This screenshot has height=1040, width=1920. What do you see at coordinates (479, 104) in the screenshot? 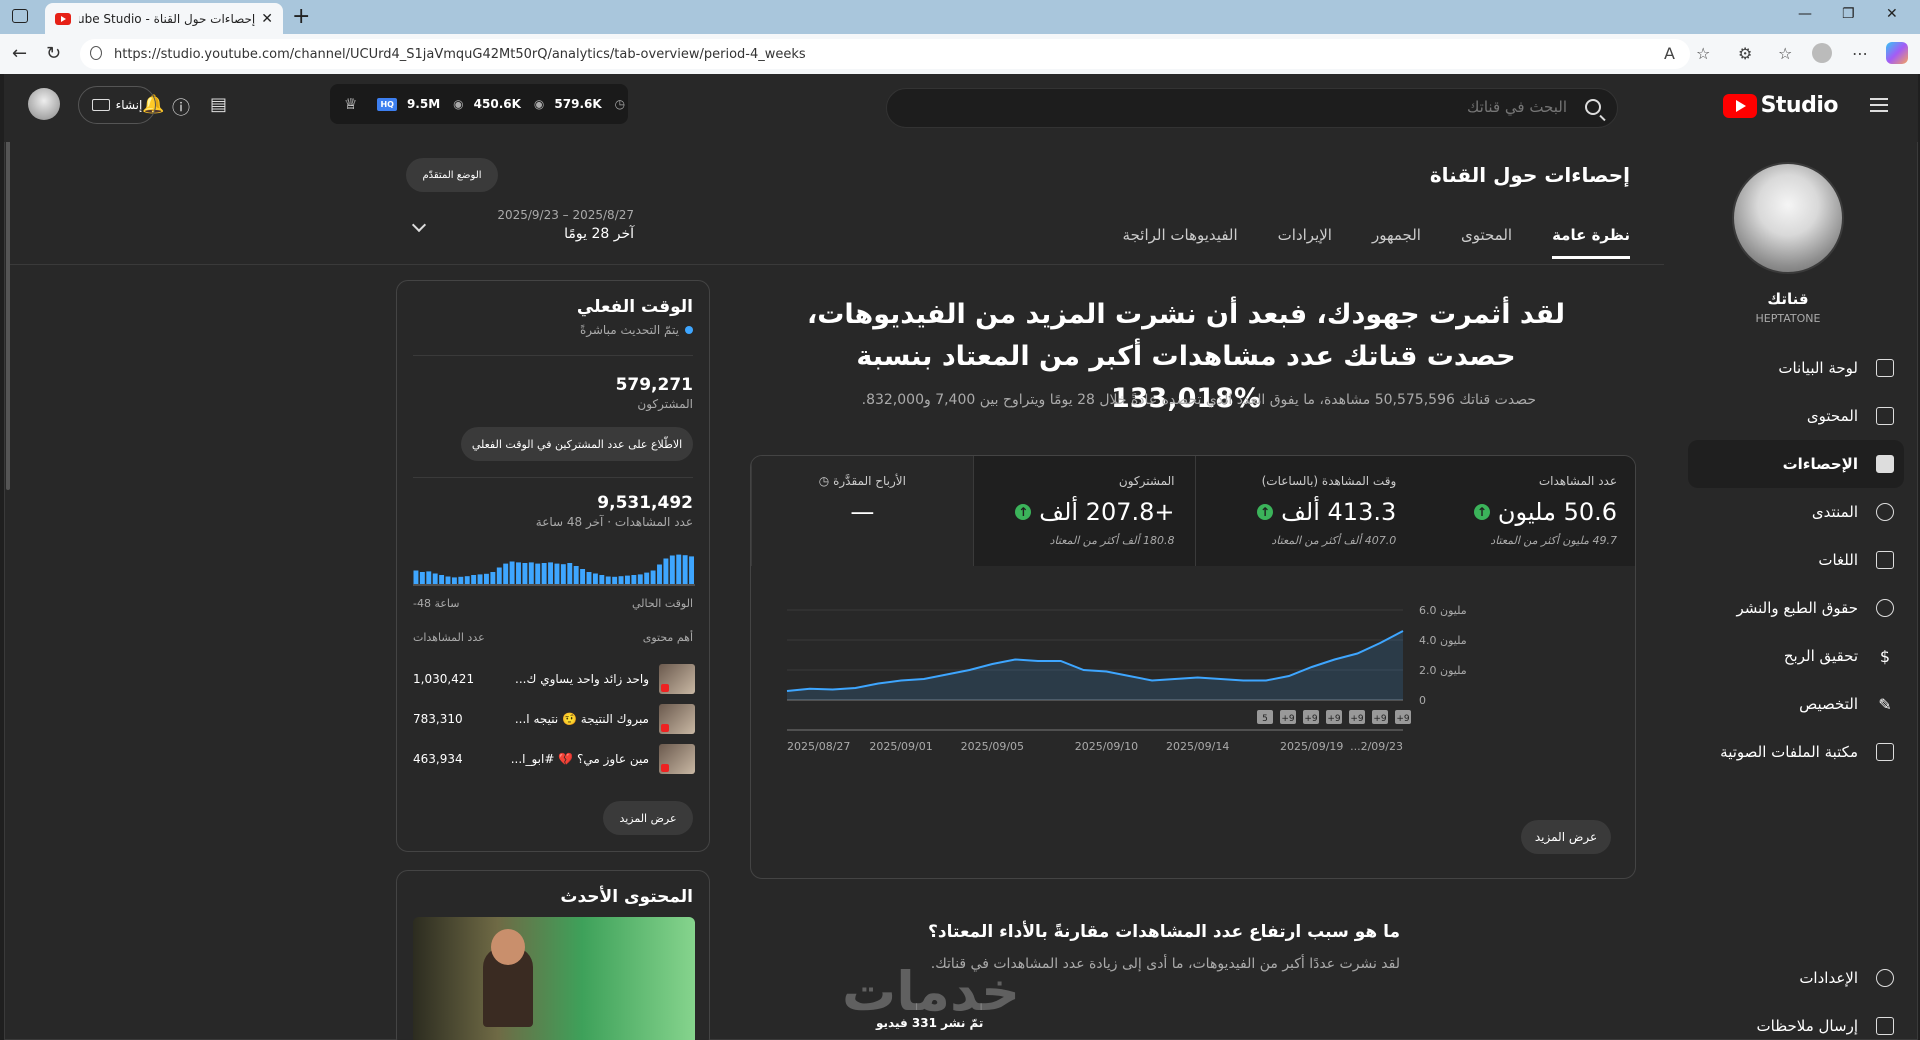
I see `channel-stats-pill: ♕ HQ 9.5M ◉ 450.6K ◉ 579.6K ◷` at bounding box center [479, 104].